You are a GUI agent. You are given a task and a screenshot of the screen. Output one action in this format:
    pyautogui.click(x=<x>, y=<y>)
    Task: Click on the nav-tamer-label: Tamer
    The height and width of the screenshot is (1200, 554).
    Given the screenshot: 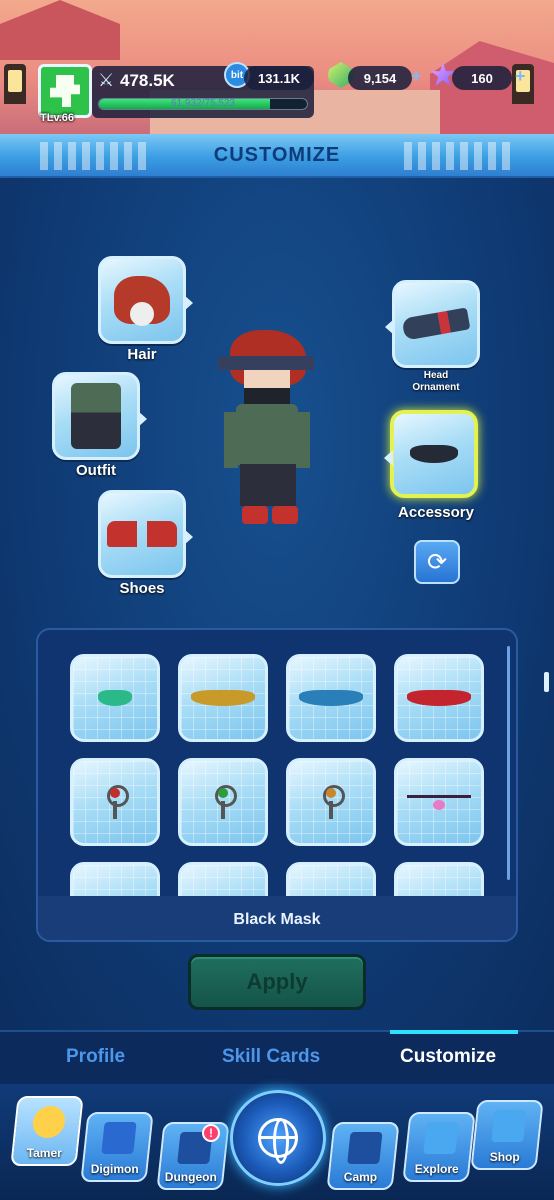 What is the action you would take?
    pyautogui.click(x=45, y=1153)
    